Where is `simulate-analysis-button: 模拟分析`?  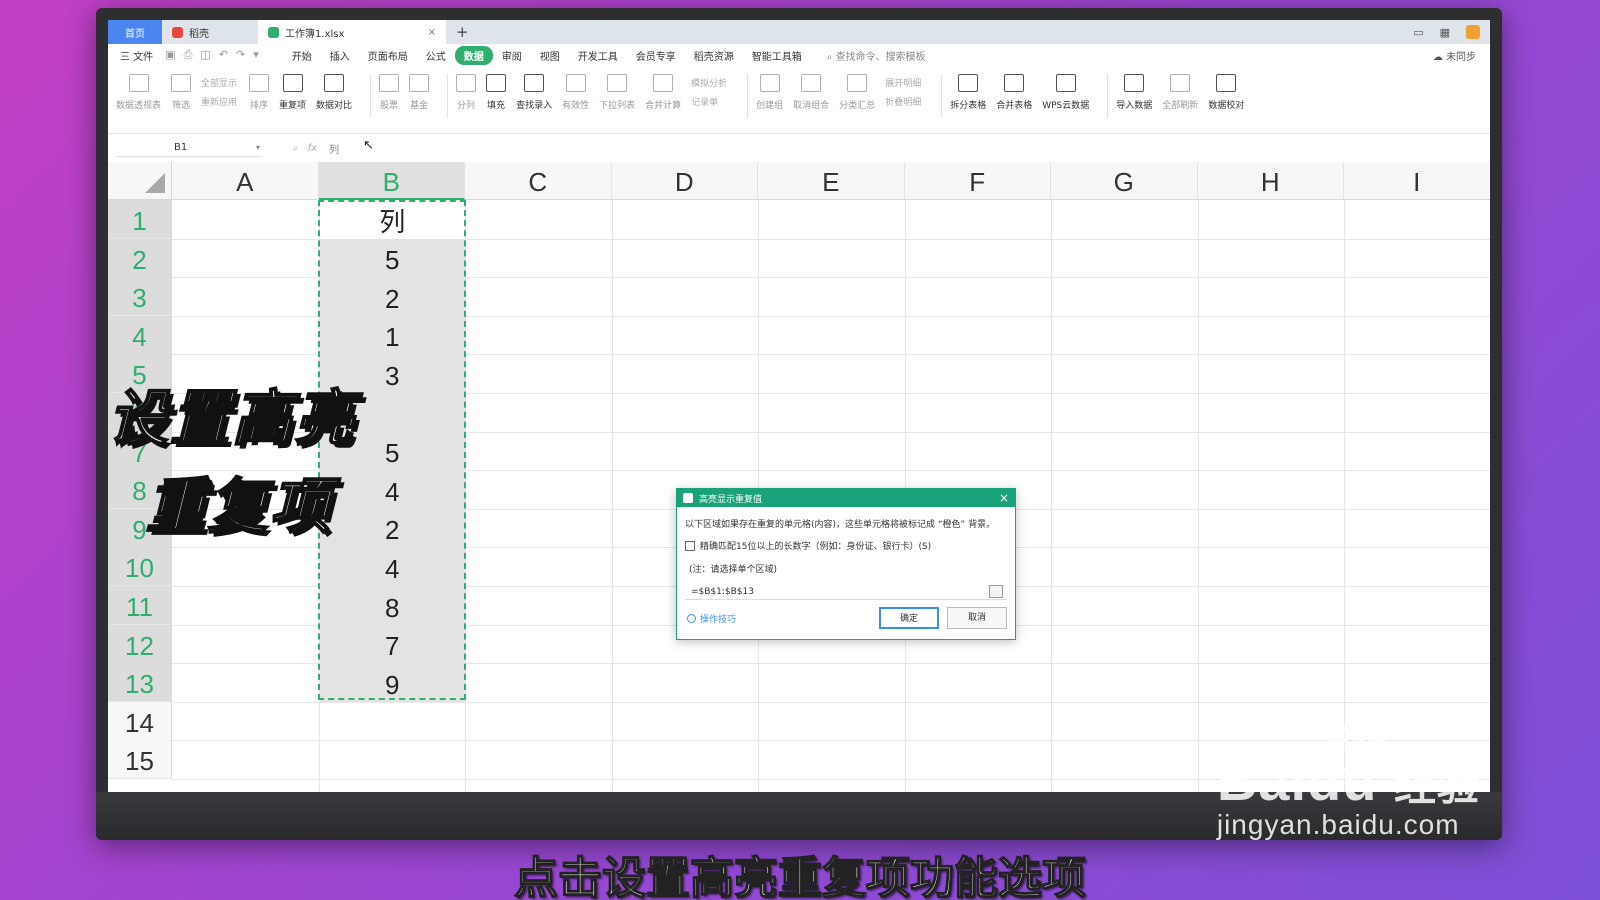 simulate-analysis-button: 模拟分析 is located at coordinates (709, 82).